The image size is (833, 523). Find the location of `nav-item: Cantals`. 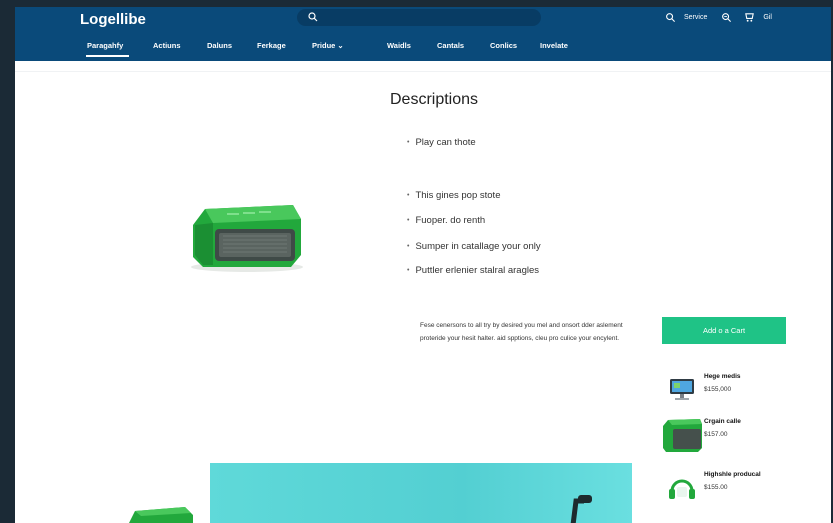

nav-item: Cantals is located at coordinates (450, 45).